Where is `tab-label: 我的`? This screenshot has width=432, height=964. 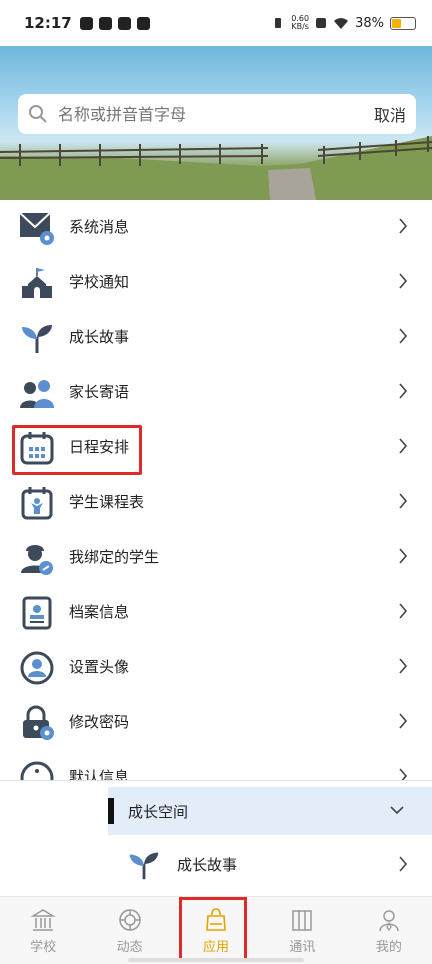 tab-label: 我的 is located at coordinates (388, 947).